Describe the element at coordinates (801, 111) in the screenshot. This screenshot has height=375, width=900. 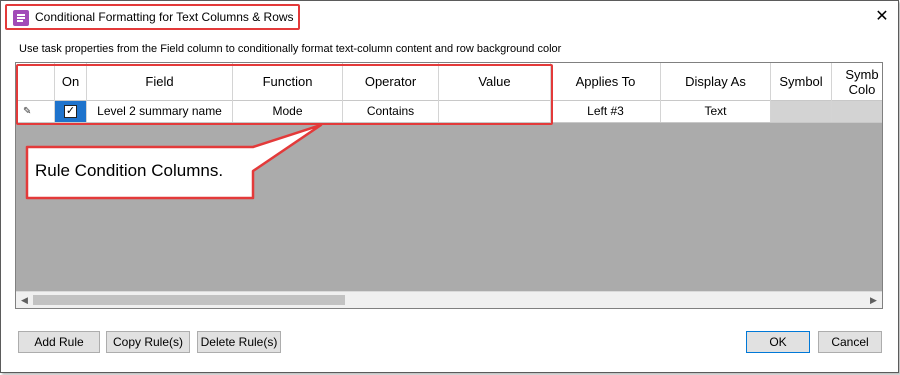
I see `cell-symbol` at that location.